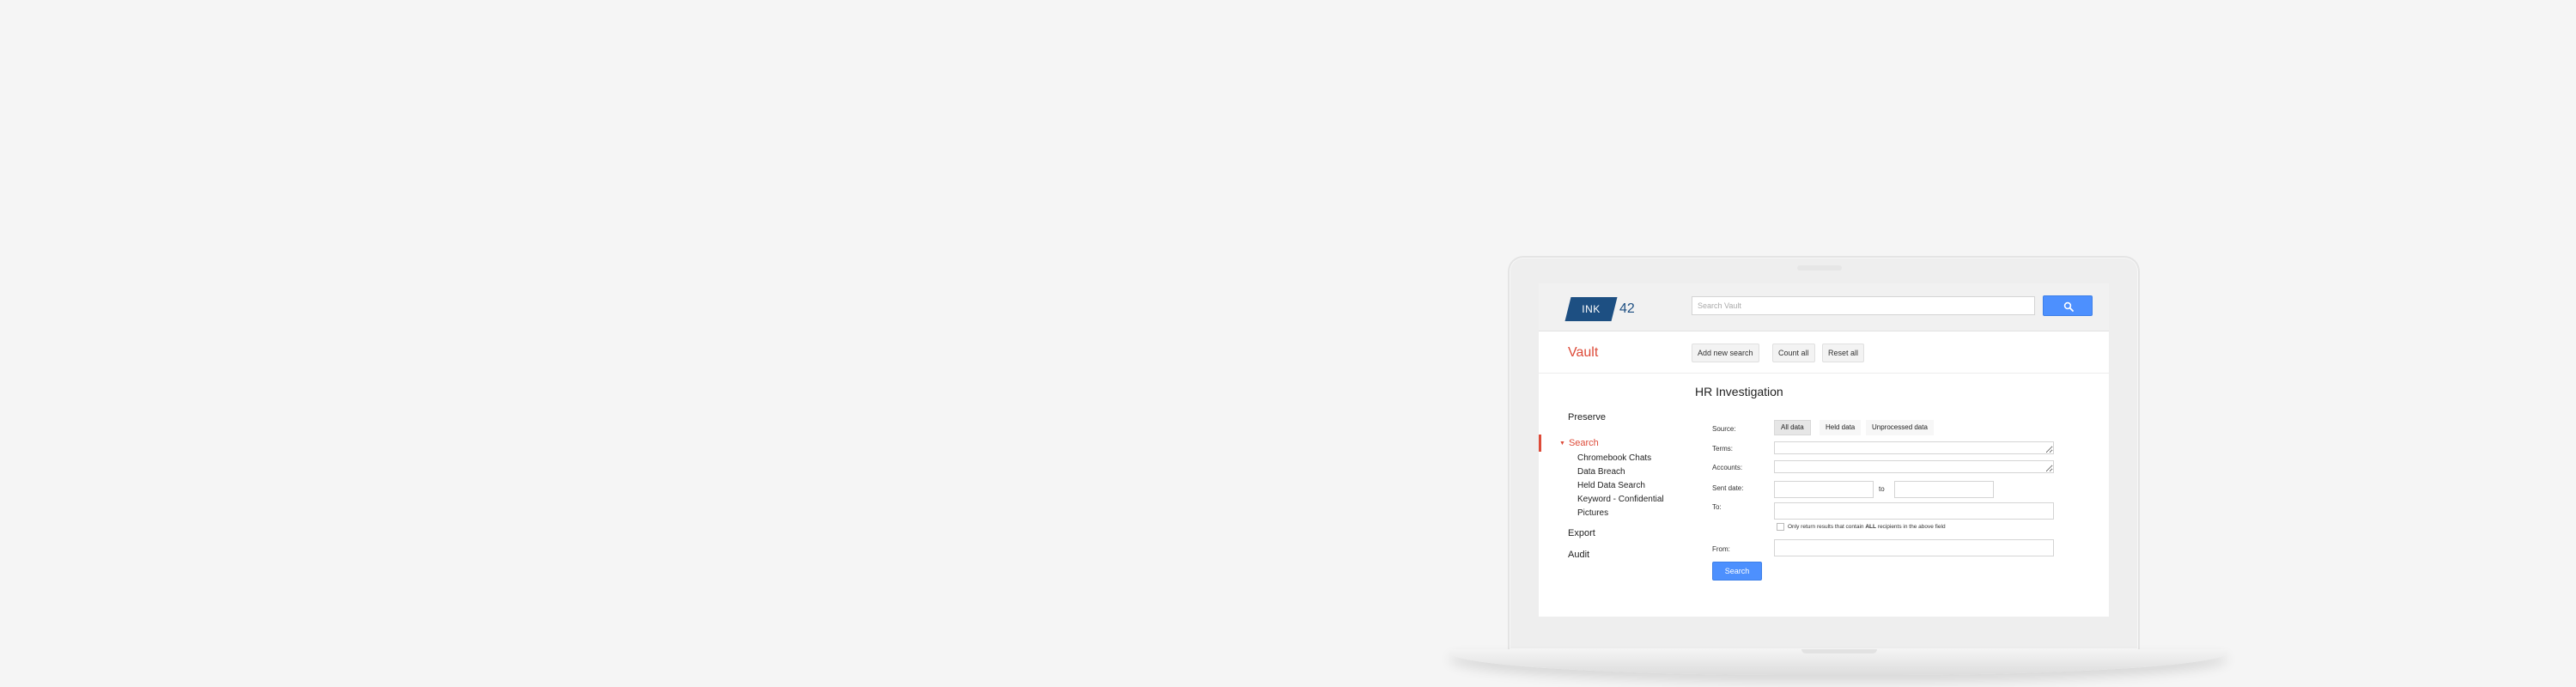  What do you see at coordinates (1717, 507) in the screenshot?
I see `to-label: To:` at bounding box center [1717, 507].